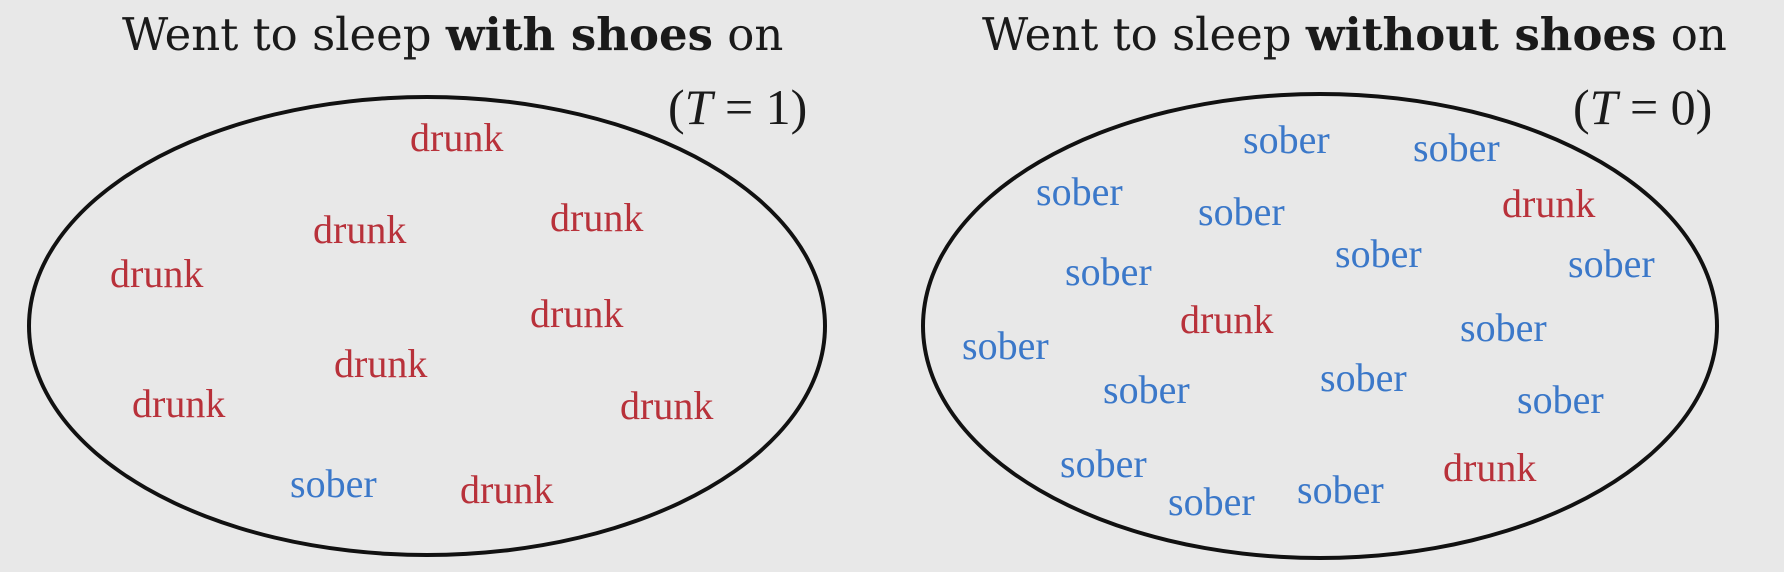 The height and width of the screenshot is (572, 1784). Describe the element at coordinates (333, 483) in the screenshot. I see `left-word-sober: sober` at that location.